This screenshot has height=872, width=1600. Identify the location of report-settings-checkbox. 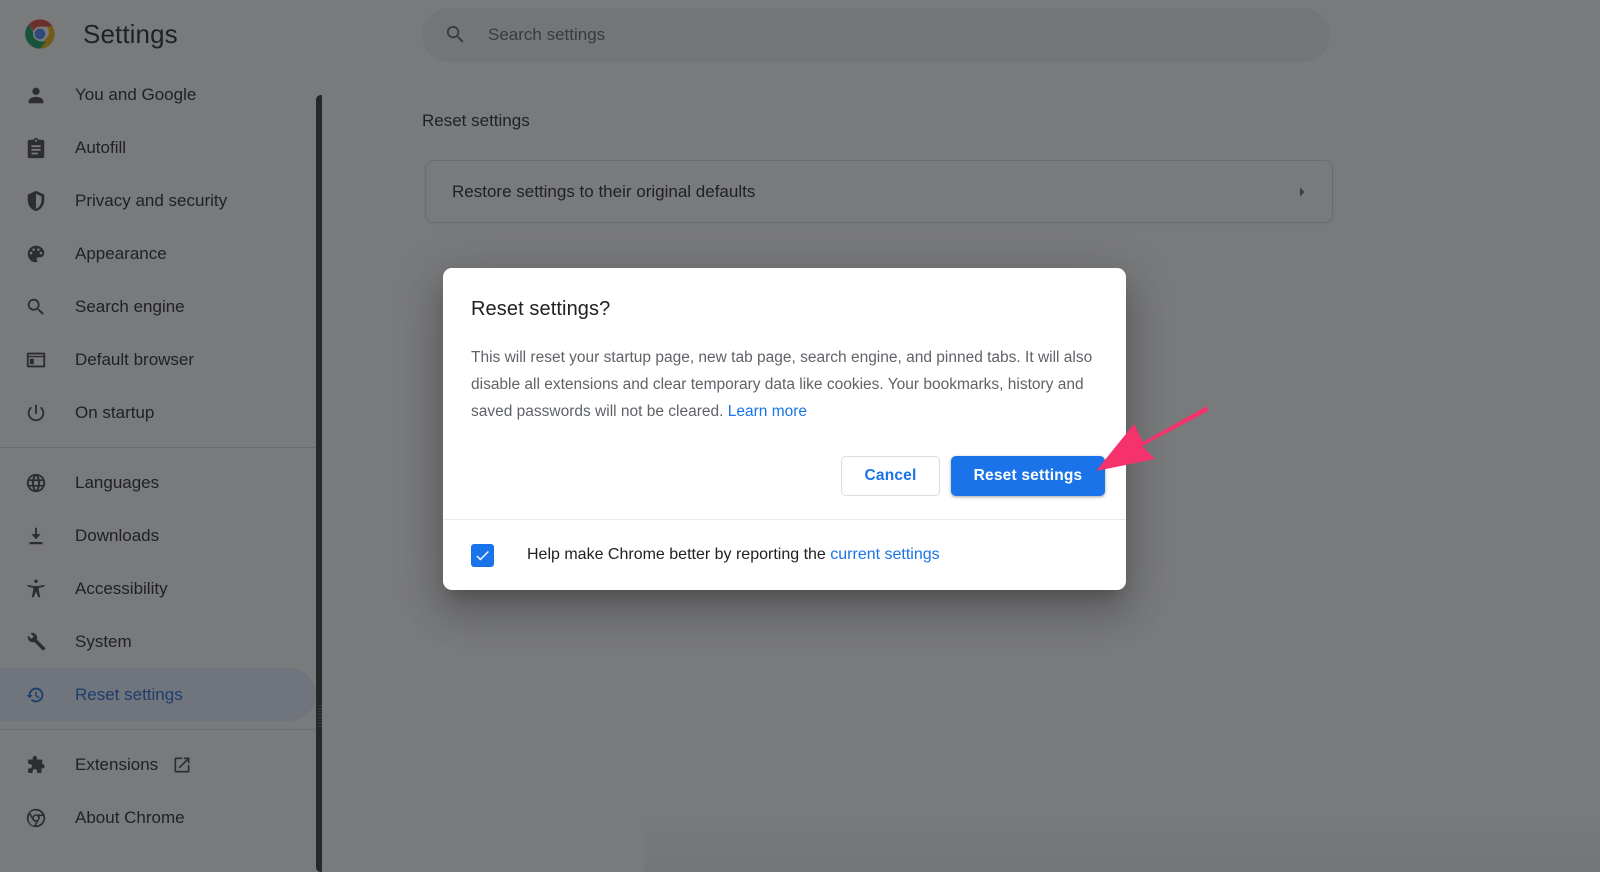
(482, 555).